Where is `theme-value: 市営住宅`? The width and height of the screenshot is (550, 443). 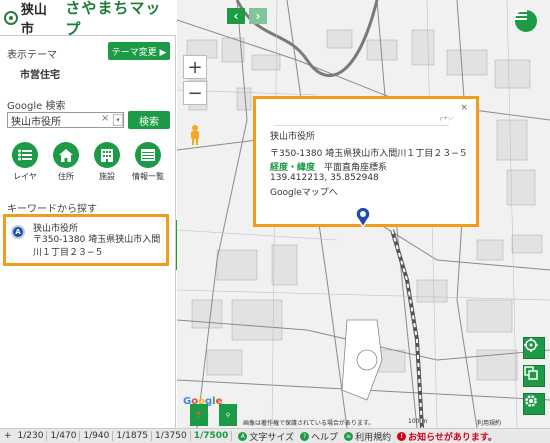 theme-value: 市営住宅 is located at coordinates (40, 75).